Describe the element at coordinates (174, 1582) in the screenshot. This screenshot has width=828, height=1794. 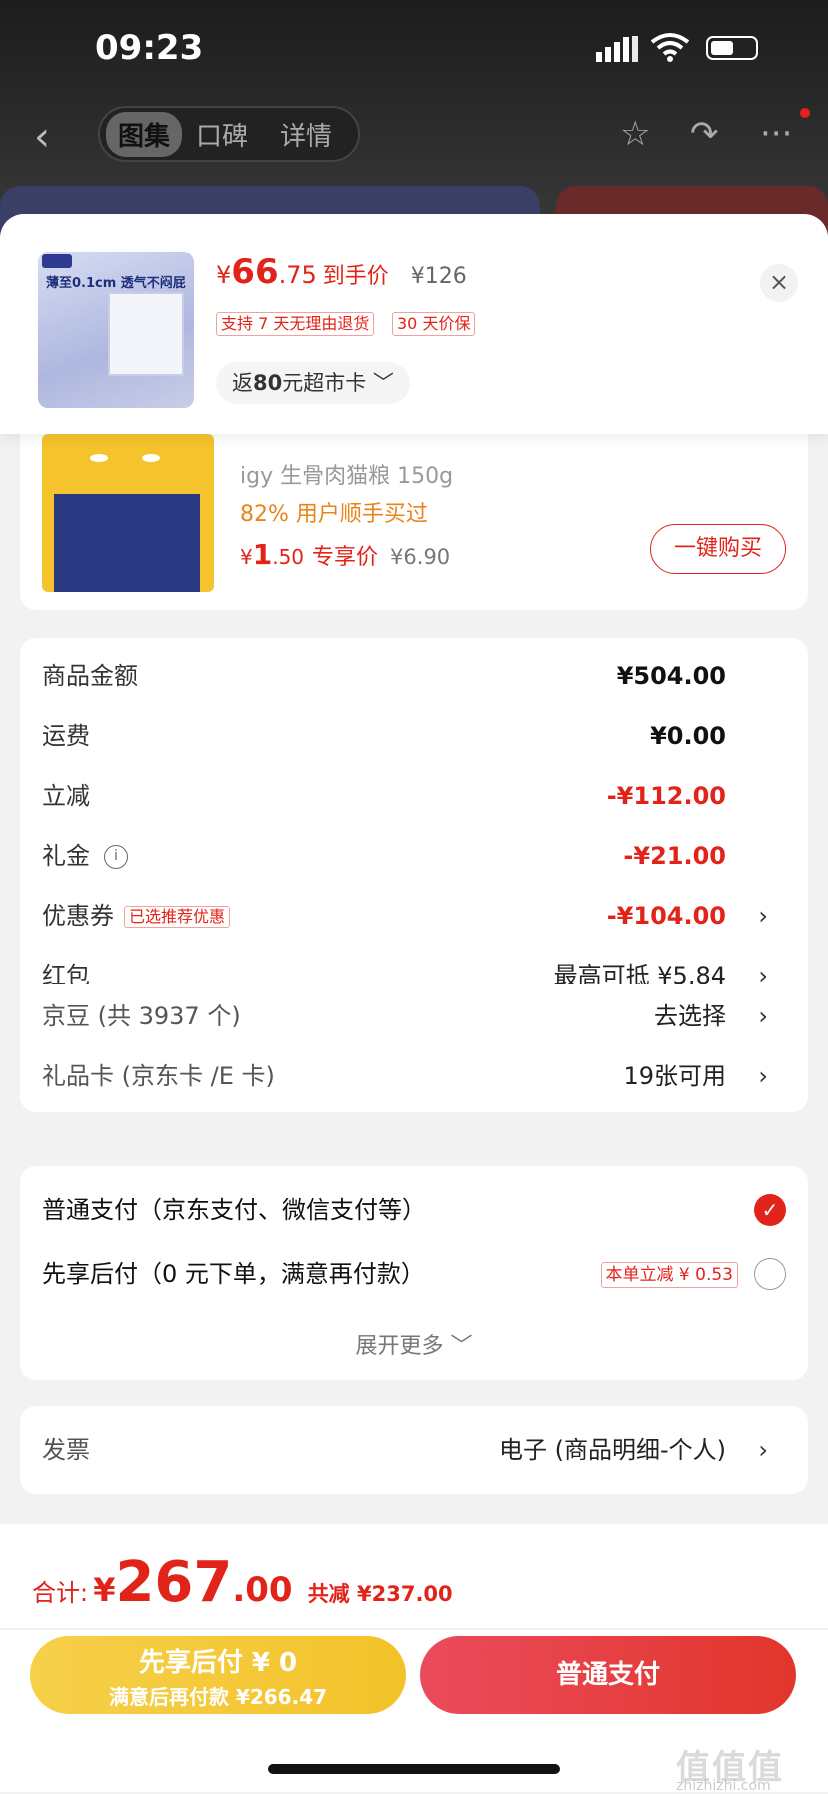
I see `total-integer: 267` at that location.